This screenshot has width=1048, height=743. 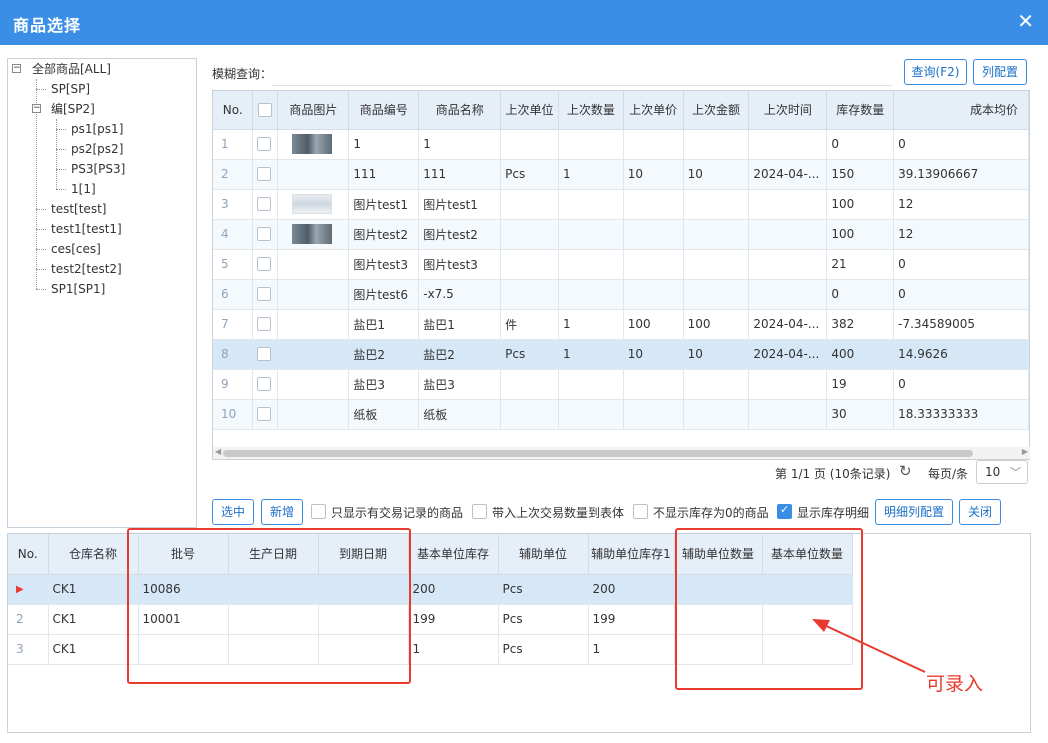 I want to click on add-button: 新增, so click(x=282, y=512).